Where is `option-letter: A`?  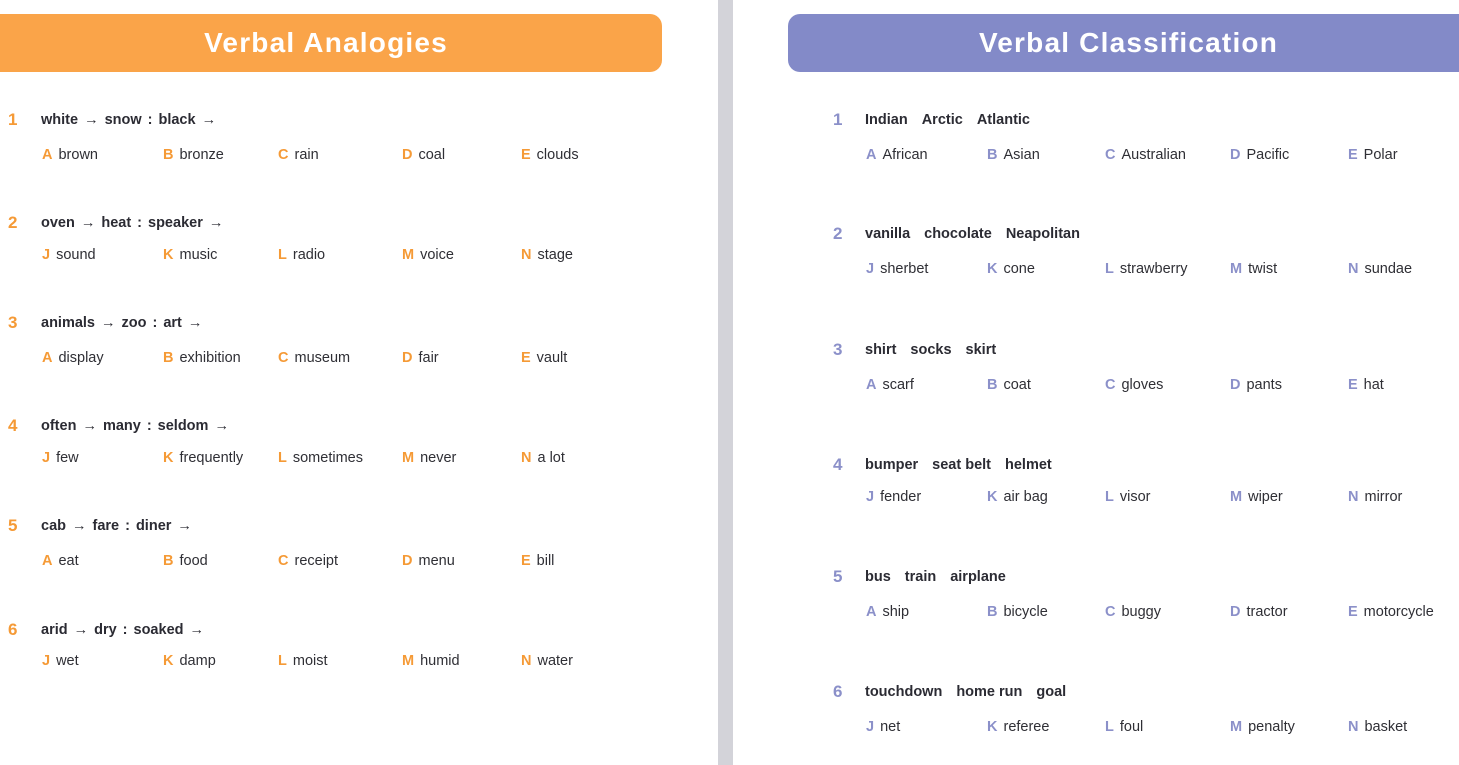
option-letter: A is located at coordinates (871, 385).